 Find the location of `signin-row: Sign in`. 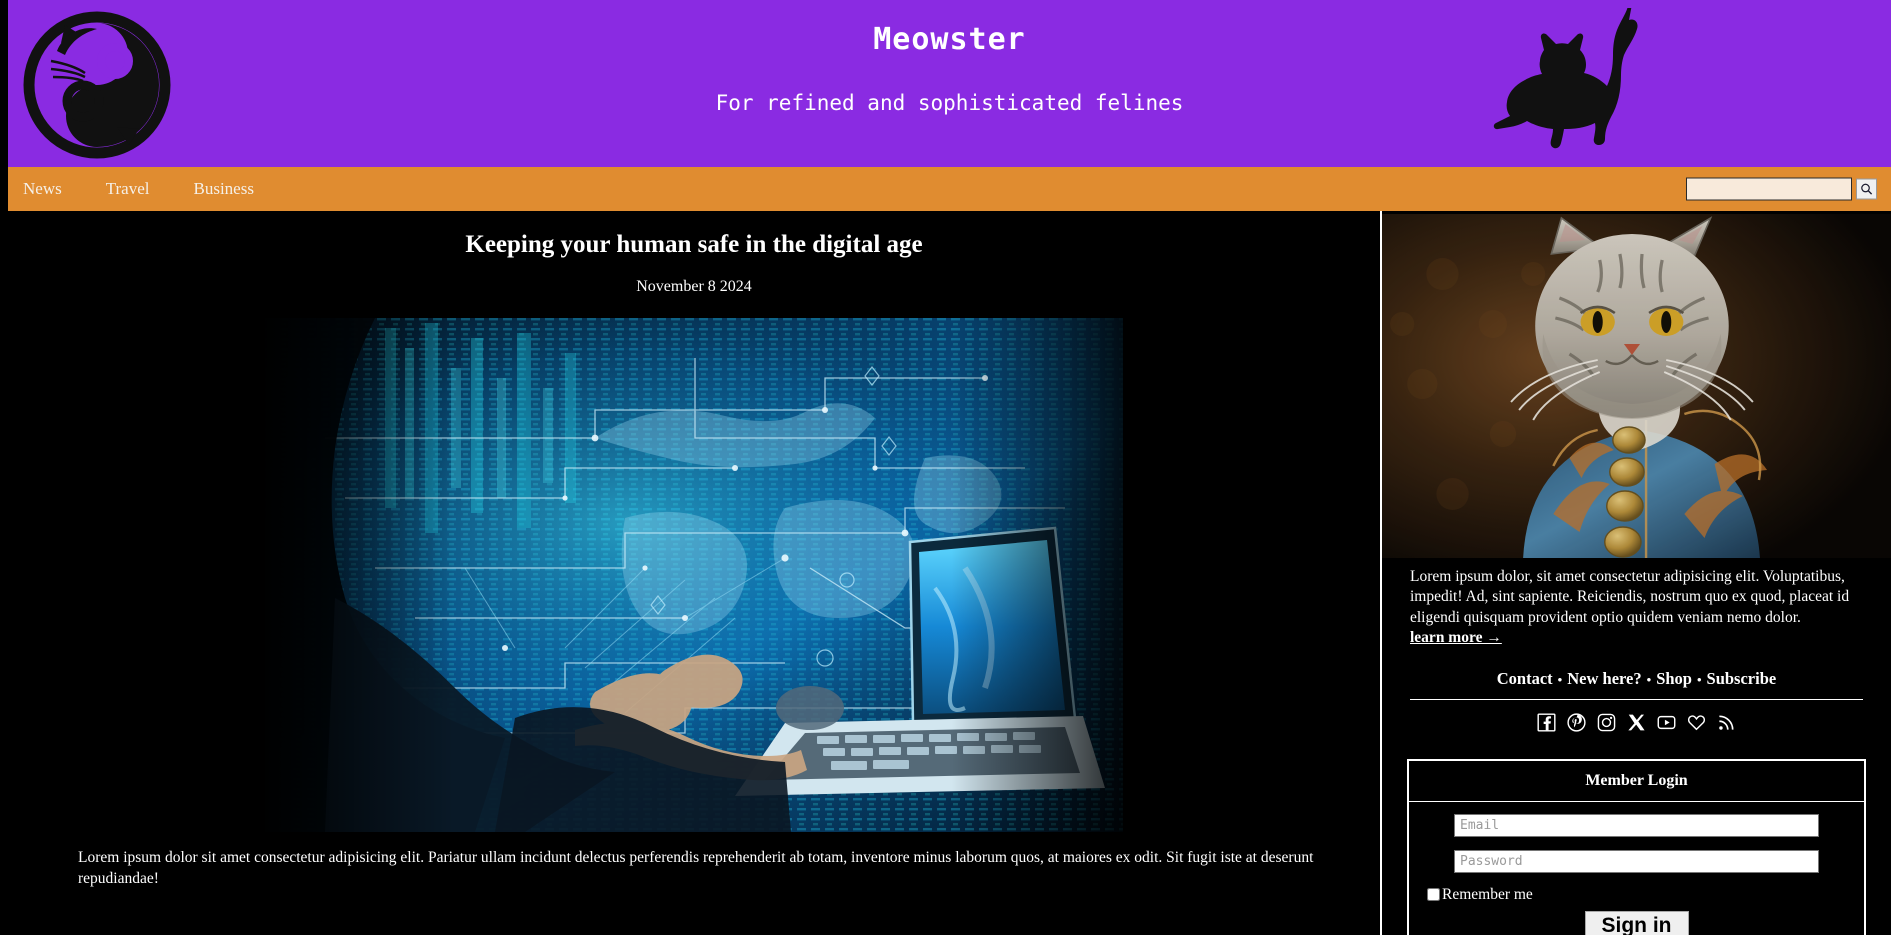

signin-row: Sign in is located at coordinates (1636, 922).